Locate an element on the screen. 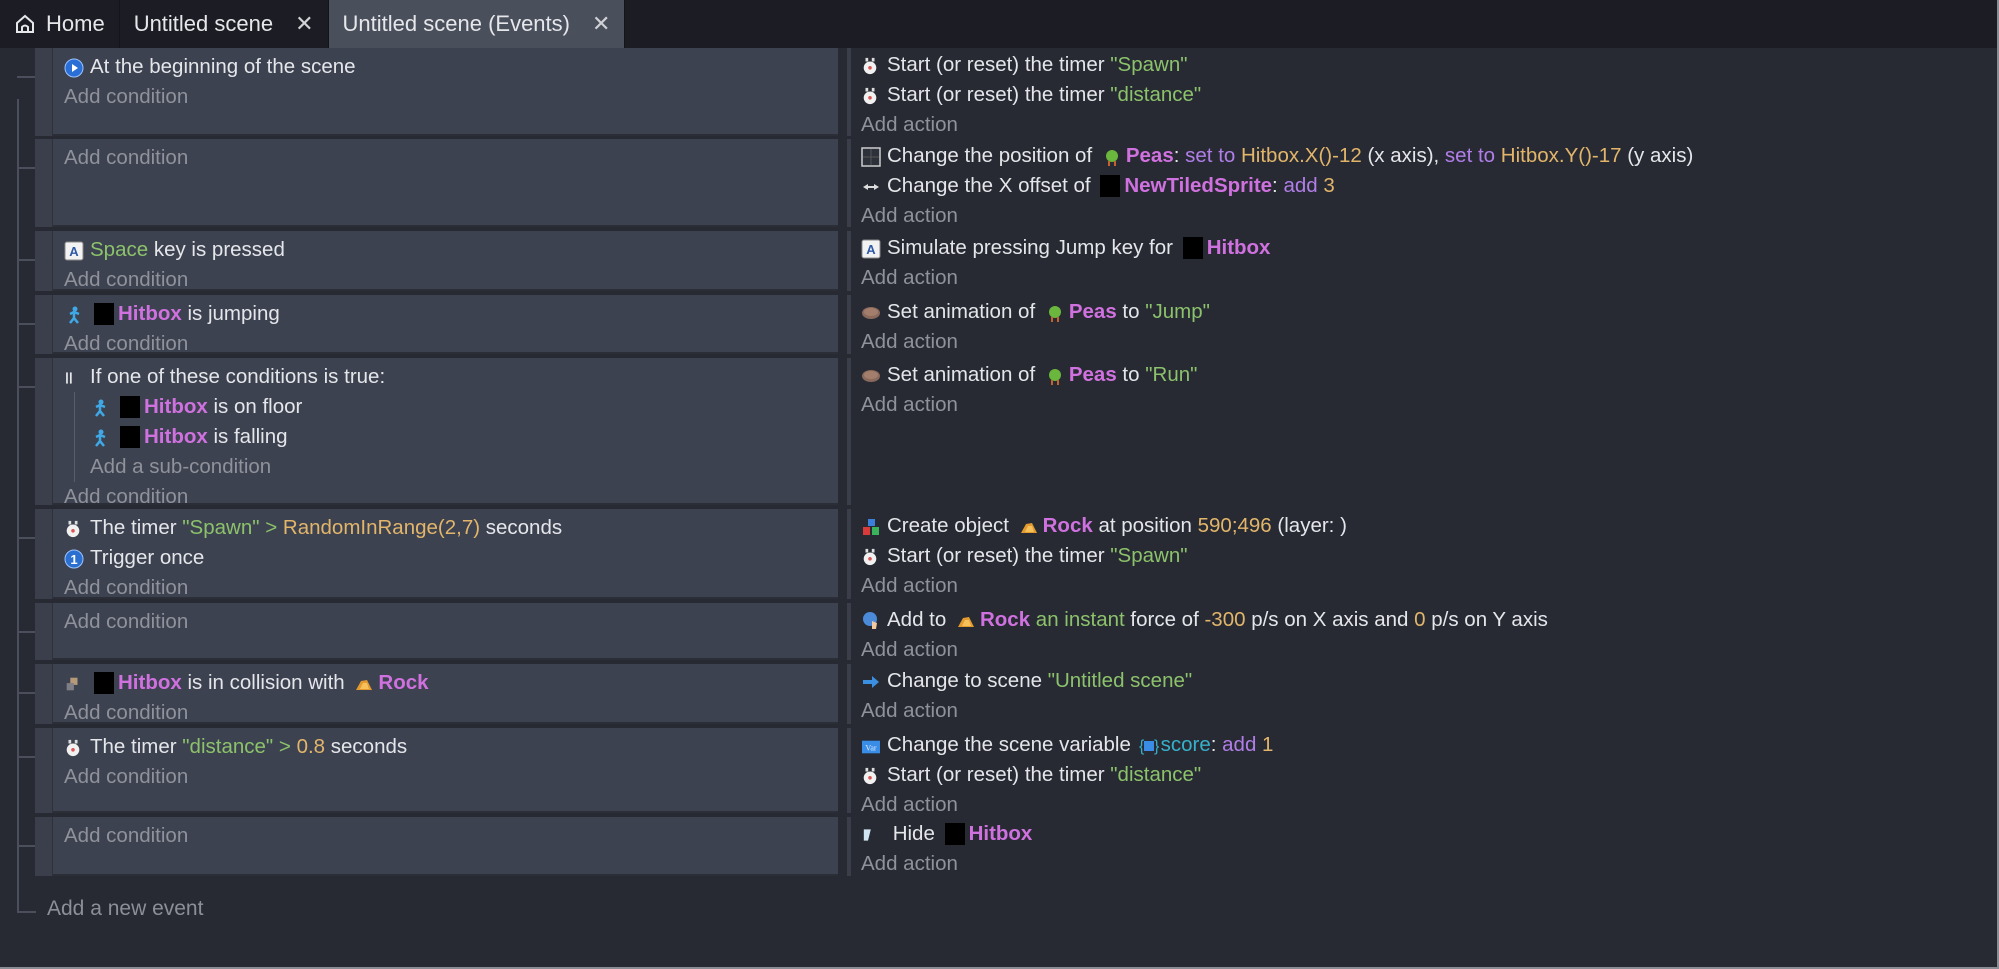 This screenshot has width=1999, height=969. instruction-text: Start (or reset) the timer is located at coordinates (999, 94).